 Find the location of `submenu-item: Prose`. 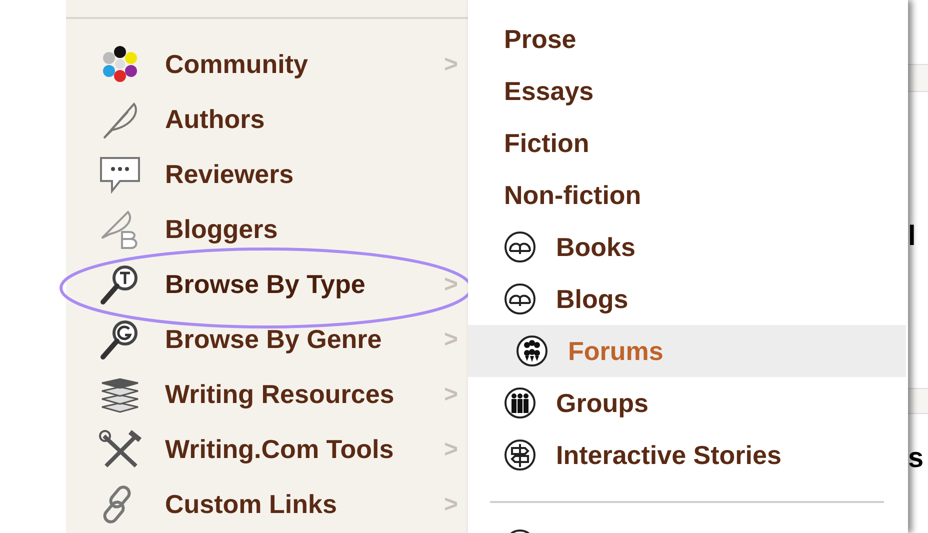

submenu-item: Prose is located at coordinates (687, 39).